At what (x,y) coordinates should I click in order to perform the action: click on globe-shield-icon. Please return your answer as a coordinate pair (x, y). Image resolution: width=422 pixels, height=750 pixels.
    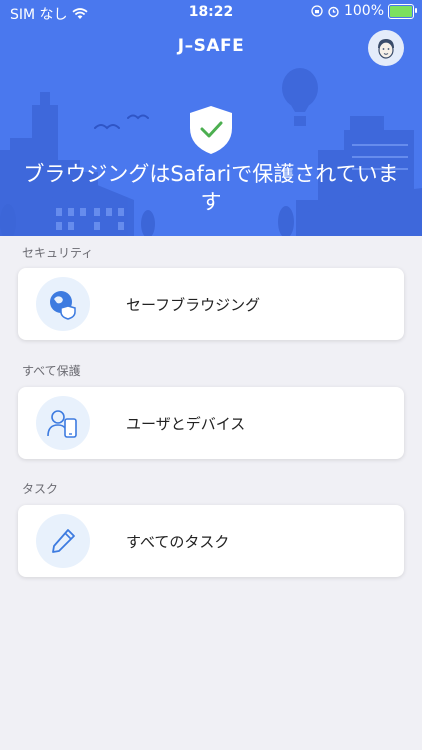
    Looking at the image, I should click on (63, 305).